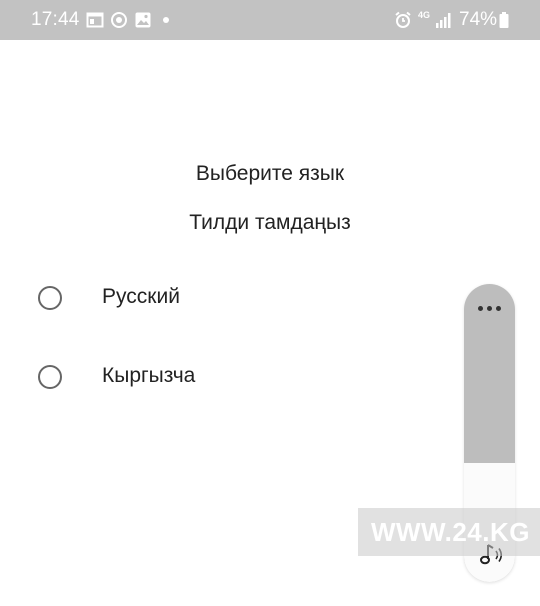 This screenshot has height=606, width=540. Describe the element at coordinates (141, 296) in the screenshot. I see `language-label-russian: Русский` at that location.